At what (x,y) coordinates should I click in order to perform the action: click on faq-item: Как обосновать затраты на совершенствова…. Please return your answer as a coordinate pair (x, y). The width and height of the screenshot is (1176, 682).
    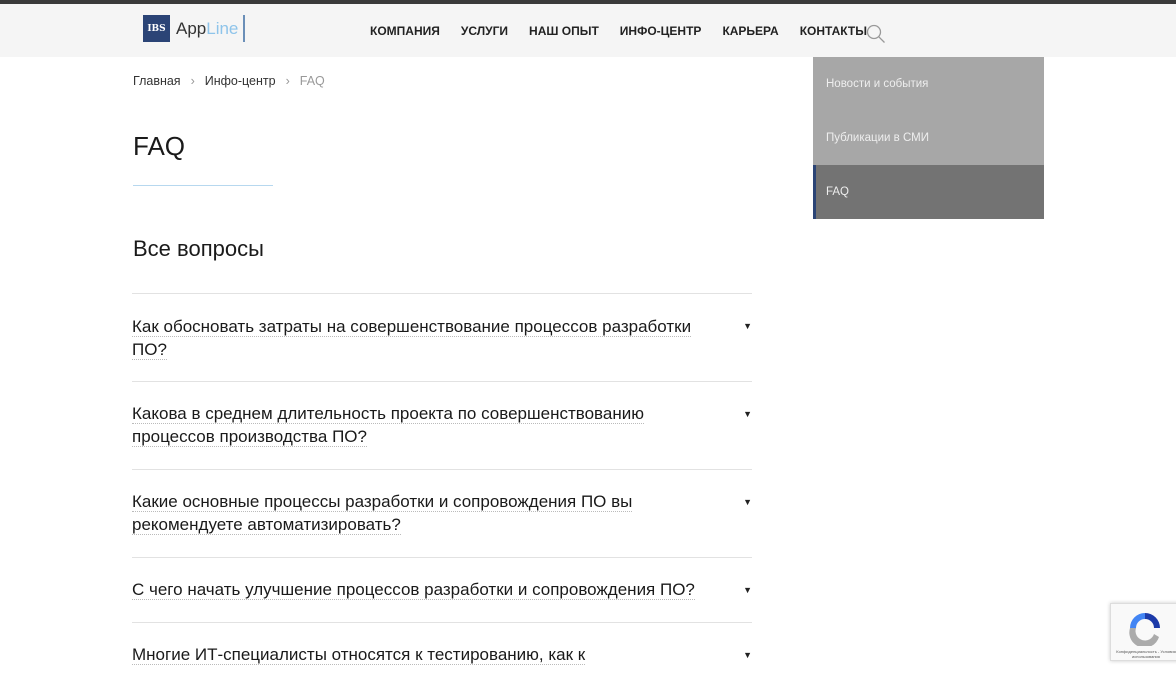
    Looking at the image, I should click on (442, 337).